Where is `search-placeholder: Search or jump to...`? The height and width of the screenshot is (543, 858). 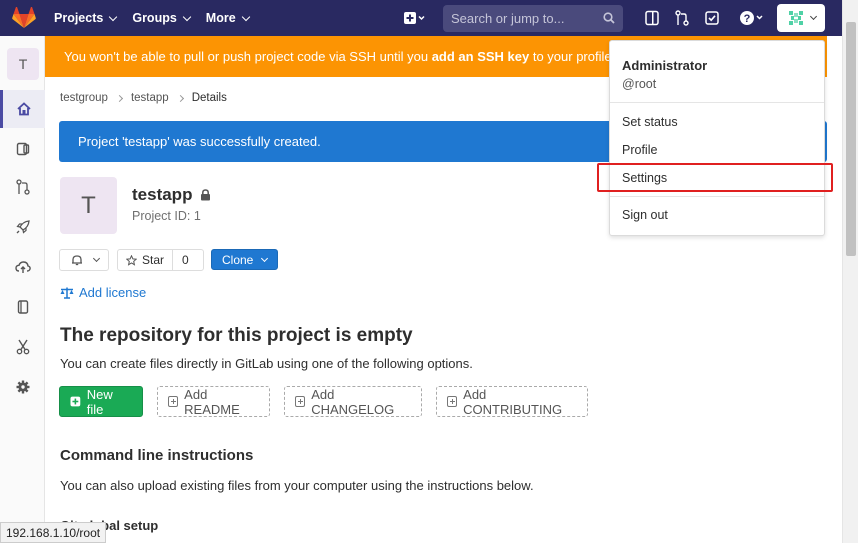
search-placeholder: Search or jump to... is located at coordinates (508, 18).